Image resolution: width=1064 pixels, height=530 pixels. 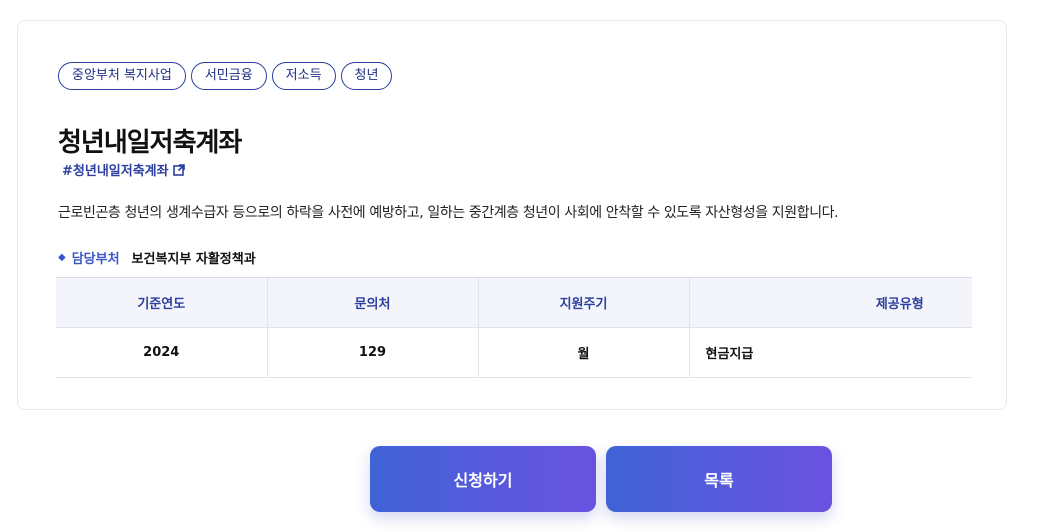 I want to click on action-buttons: 신청하기 목록, so click(x=601, y=479).